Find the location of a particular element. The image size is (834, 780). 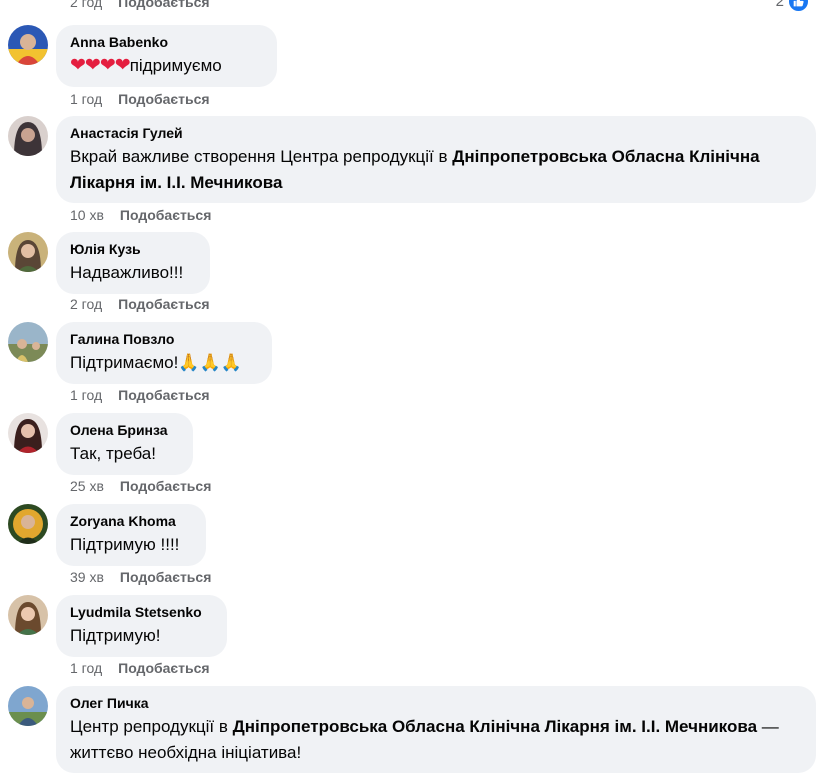

comment-bubble: Lyudmila Stetsenko Підтримую! is located at coordinates (141, 626).